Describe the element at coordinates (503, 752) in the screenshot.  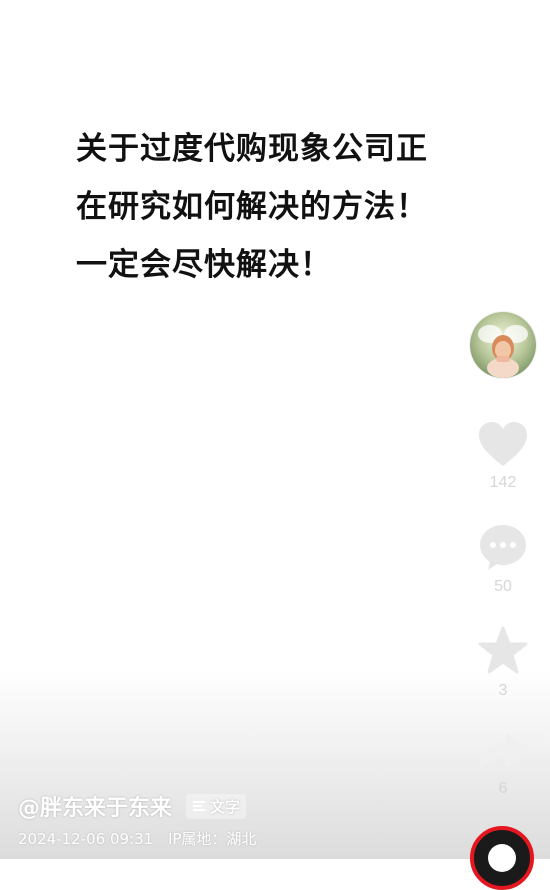
I see `share-arrow-icon` at that location.